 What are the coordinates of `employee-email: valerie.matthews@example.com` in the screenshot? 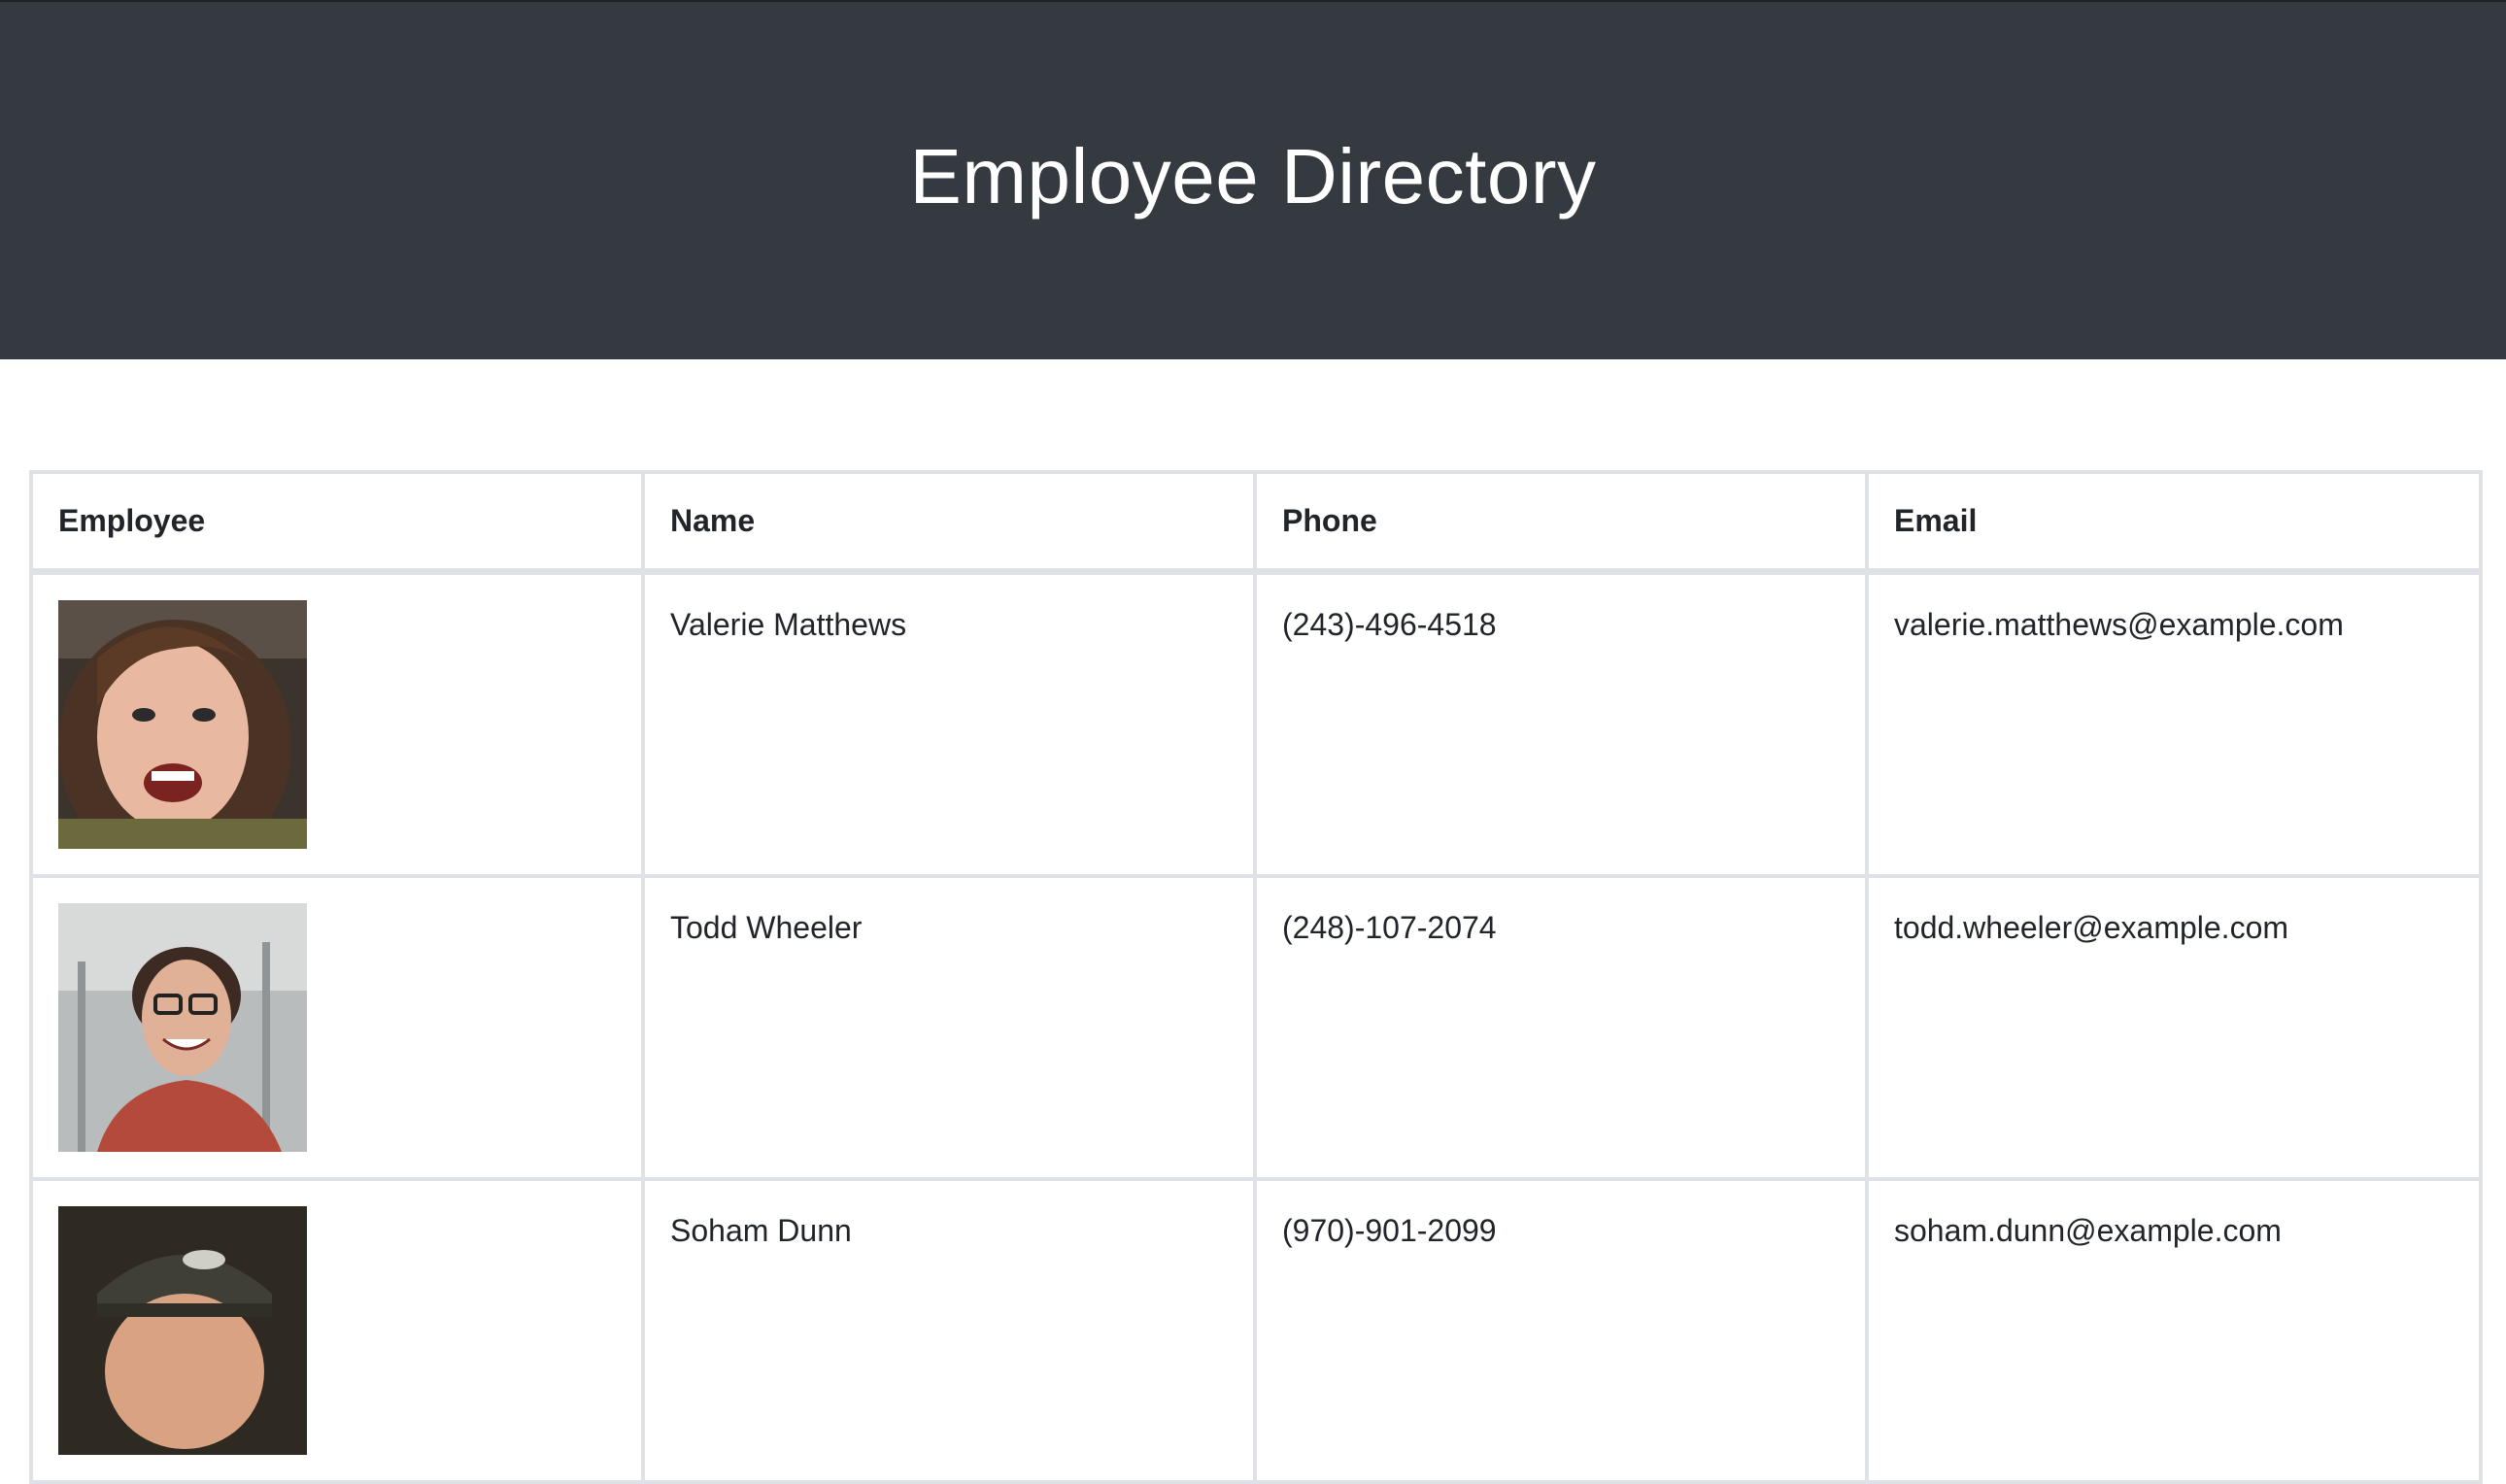 It's located at (2174, 723).